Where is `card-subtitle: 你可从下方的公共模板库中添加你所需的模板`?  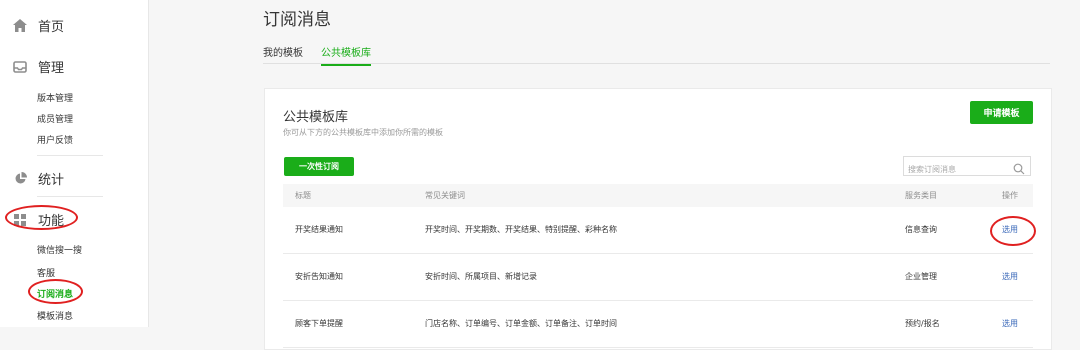 card-subtitle: 你可从下方的公共模板库中添加你所需的模板 is located at coordinates (363, 132).